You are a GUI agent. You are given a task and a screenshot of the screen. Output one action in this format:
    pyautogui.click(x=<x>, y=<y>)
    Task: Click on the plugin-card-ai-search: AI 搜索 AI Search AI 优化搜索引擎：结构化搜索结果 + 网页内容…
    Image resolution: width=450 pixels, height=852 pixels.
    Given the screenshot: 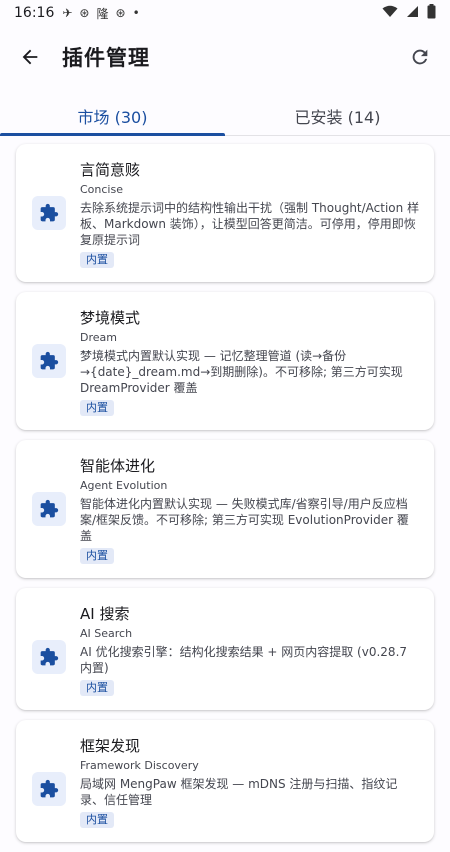 What is the action you would take?
    pyautogui.click(x=225, y=649)
    